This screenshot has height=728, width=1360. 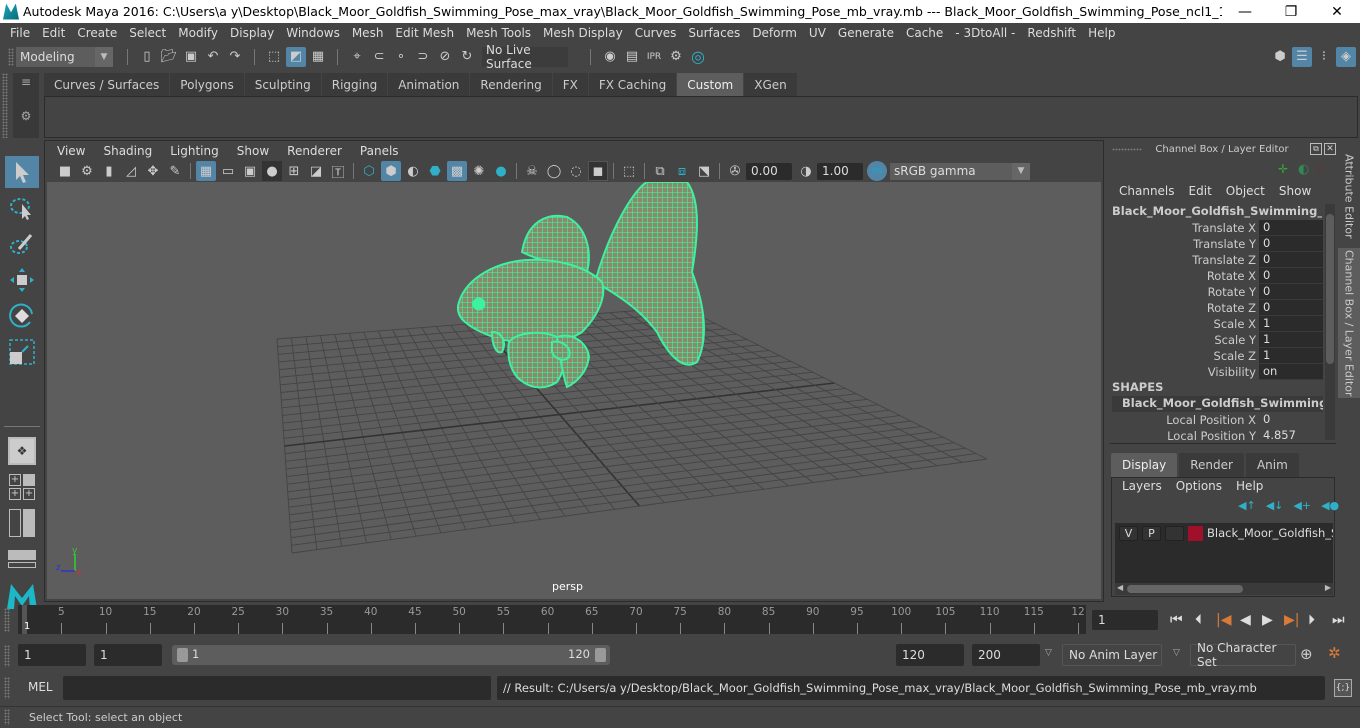 I want to click on menu-3dtoall: - 3DtoAll -, so click(x=985, y=33).